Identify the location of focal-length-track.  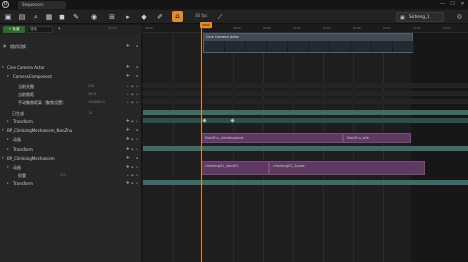
(305, 93).